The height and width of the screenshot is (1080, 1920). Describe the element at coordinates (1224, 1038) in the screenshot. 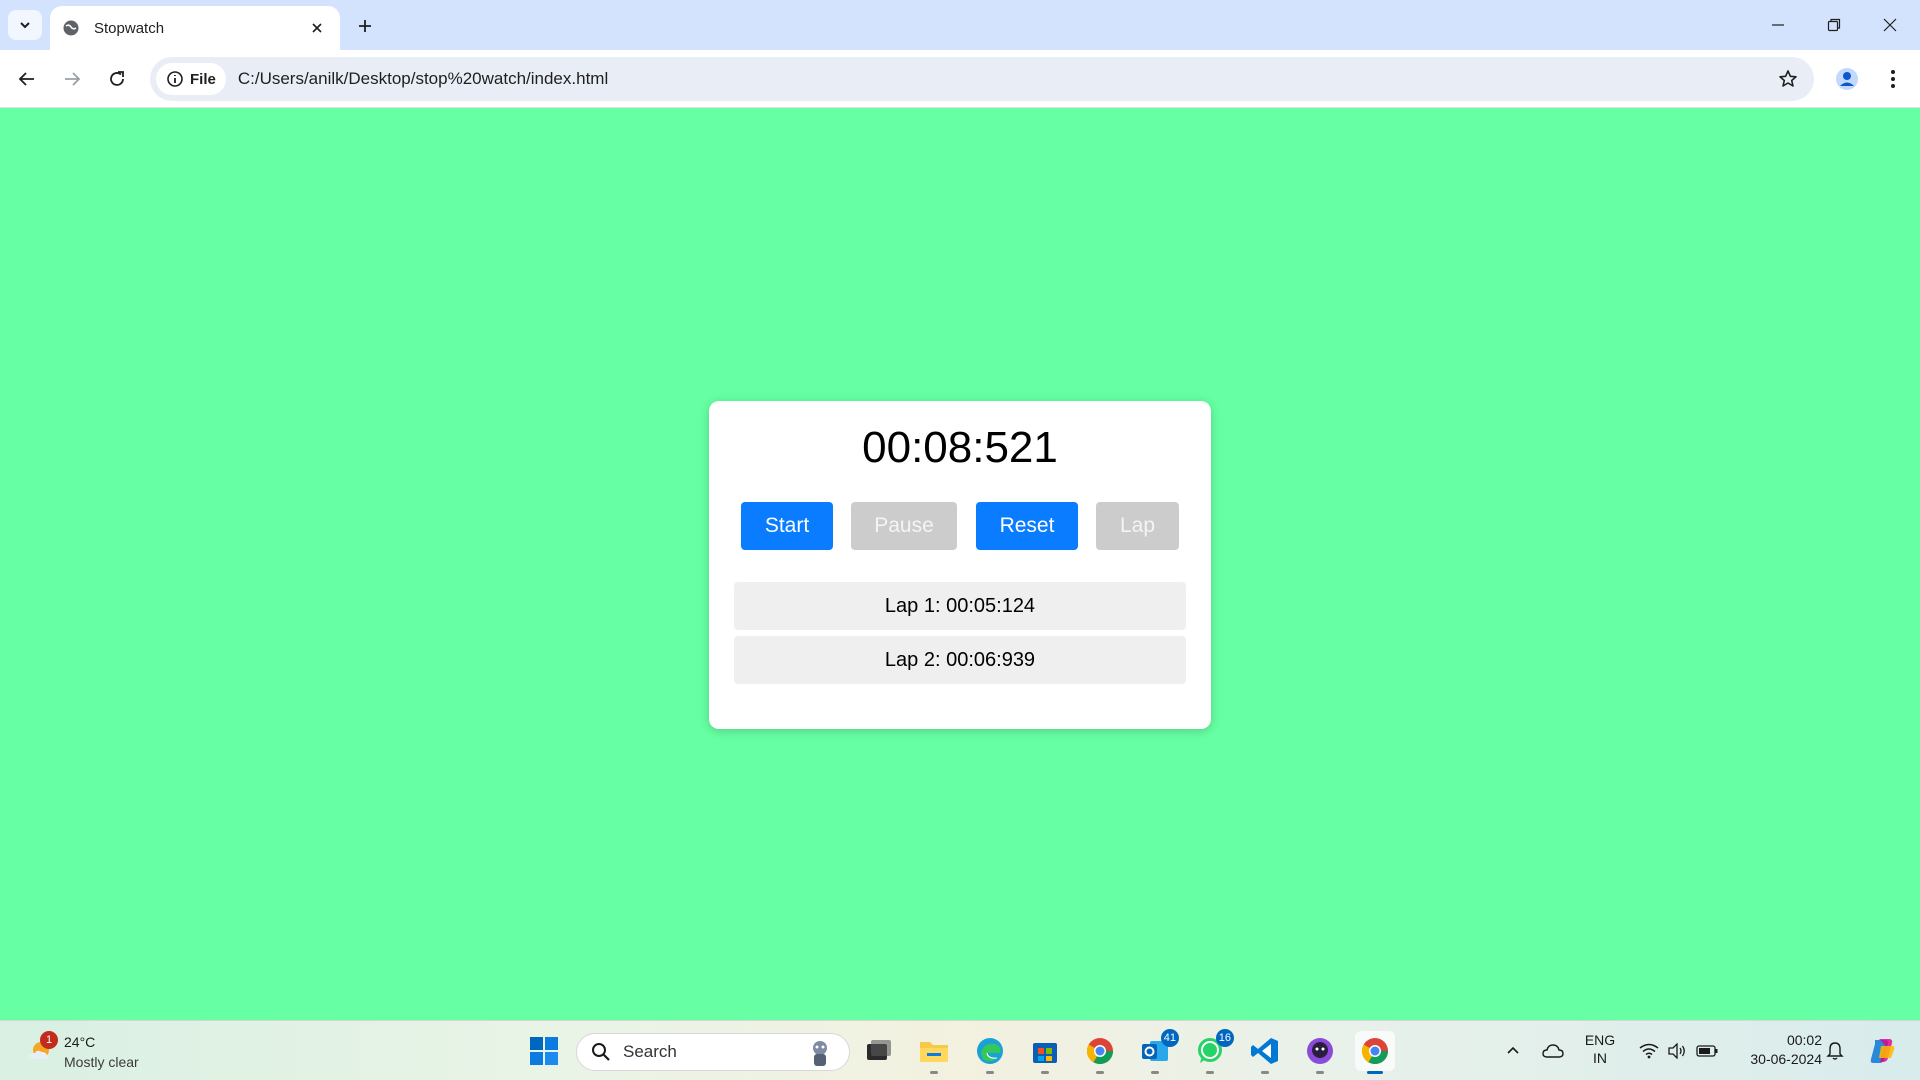

I see `whatsapp-badge: 16` at that location.